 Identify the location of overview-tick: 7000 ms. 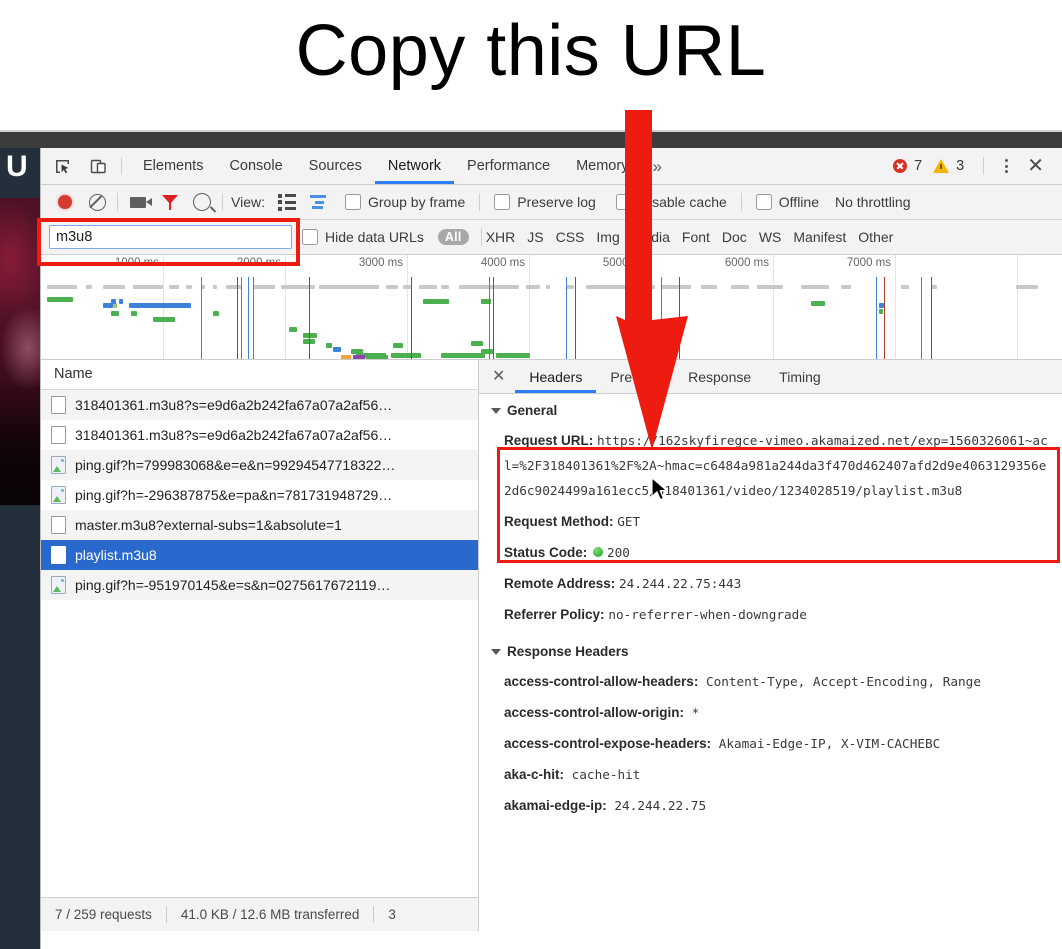
(868, 263).